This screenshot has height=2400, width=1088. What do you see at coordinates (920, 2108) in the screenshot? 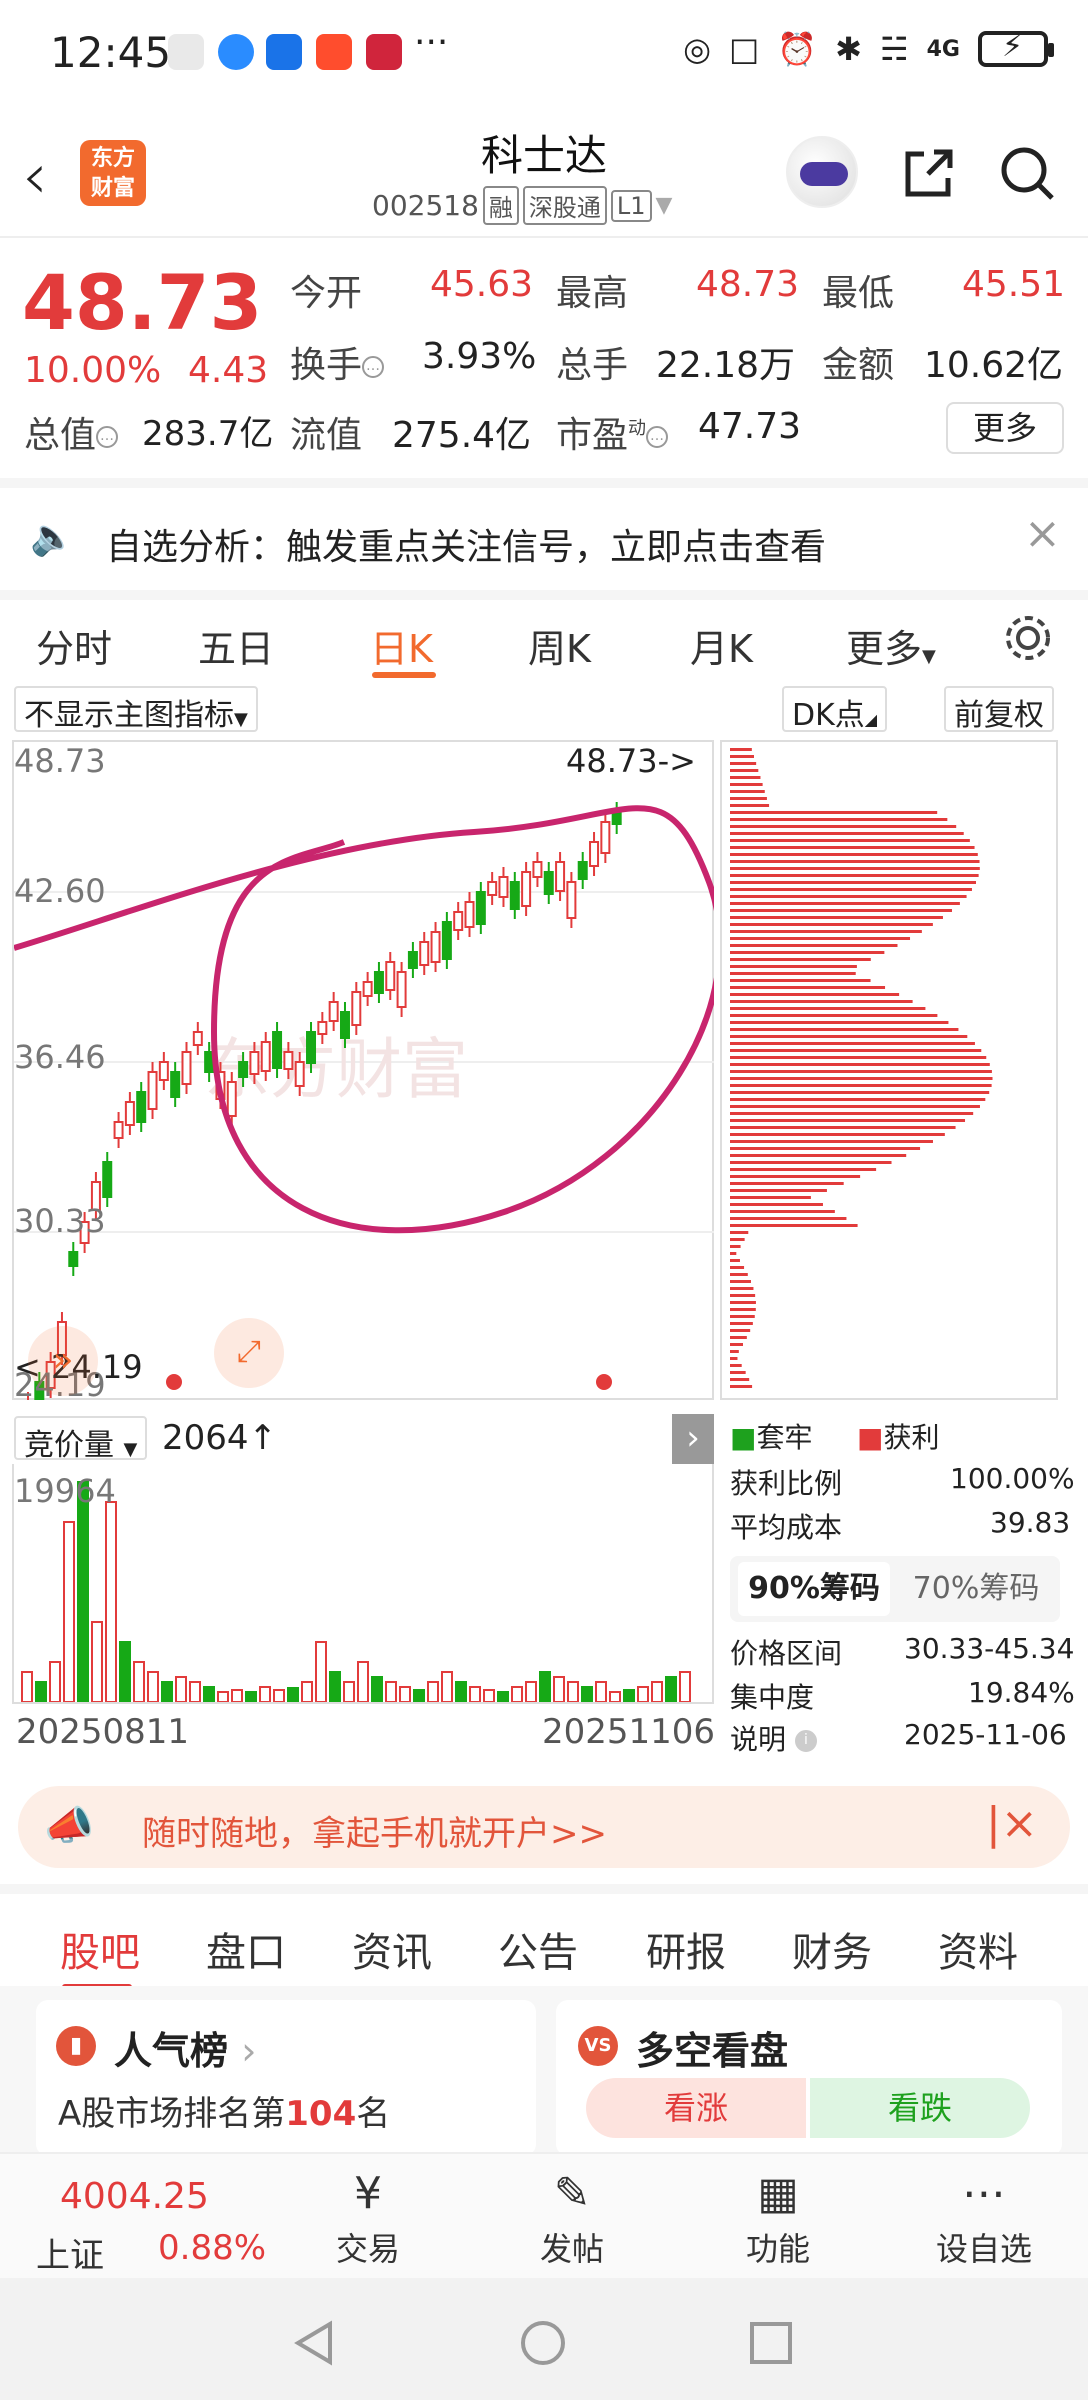
I see `bearish-button: 看跌` at bounding box center [920, 2108].